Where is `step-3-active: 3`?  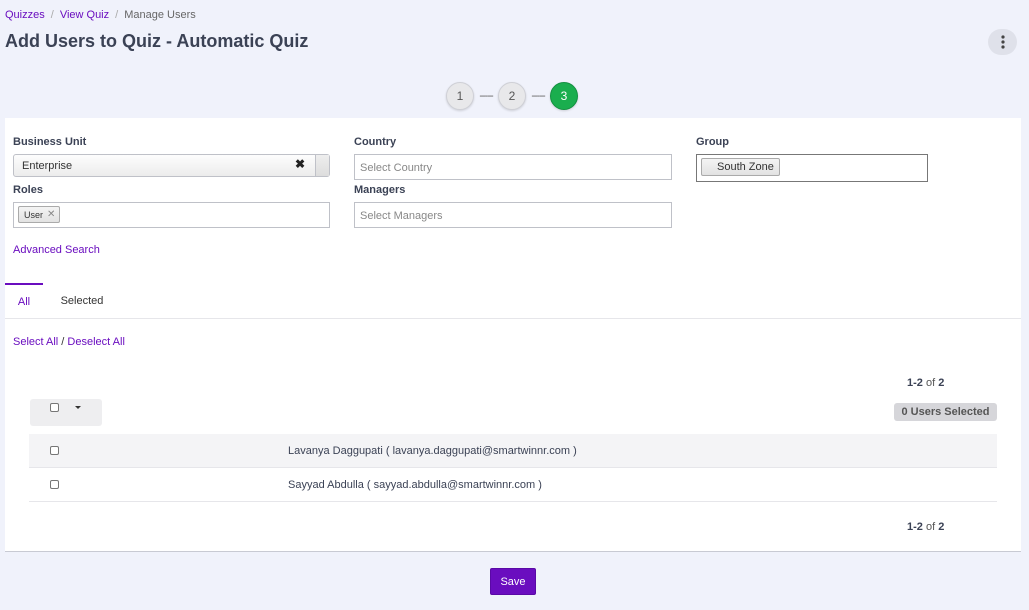 step-3-active: 3 is located at coordinates (564, 96).